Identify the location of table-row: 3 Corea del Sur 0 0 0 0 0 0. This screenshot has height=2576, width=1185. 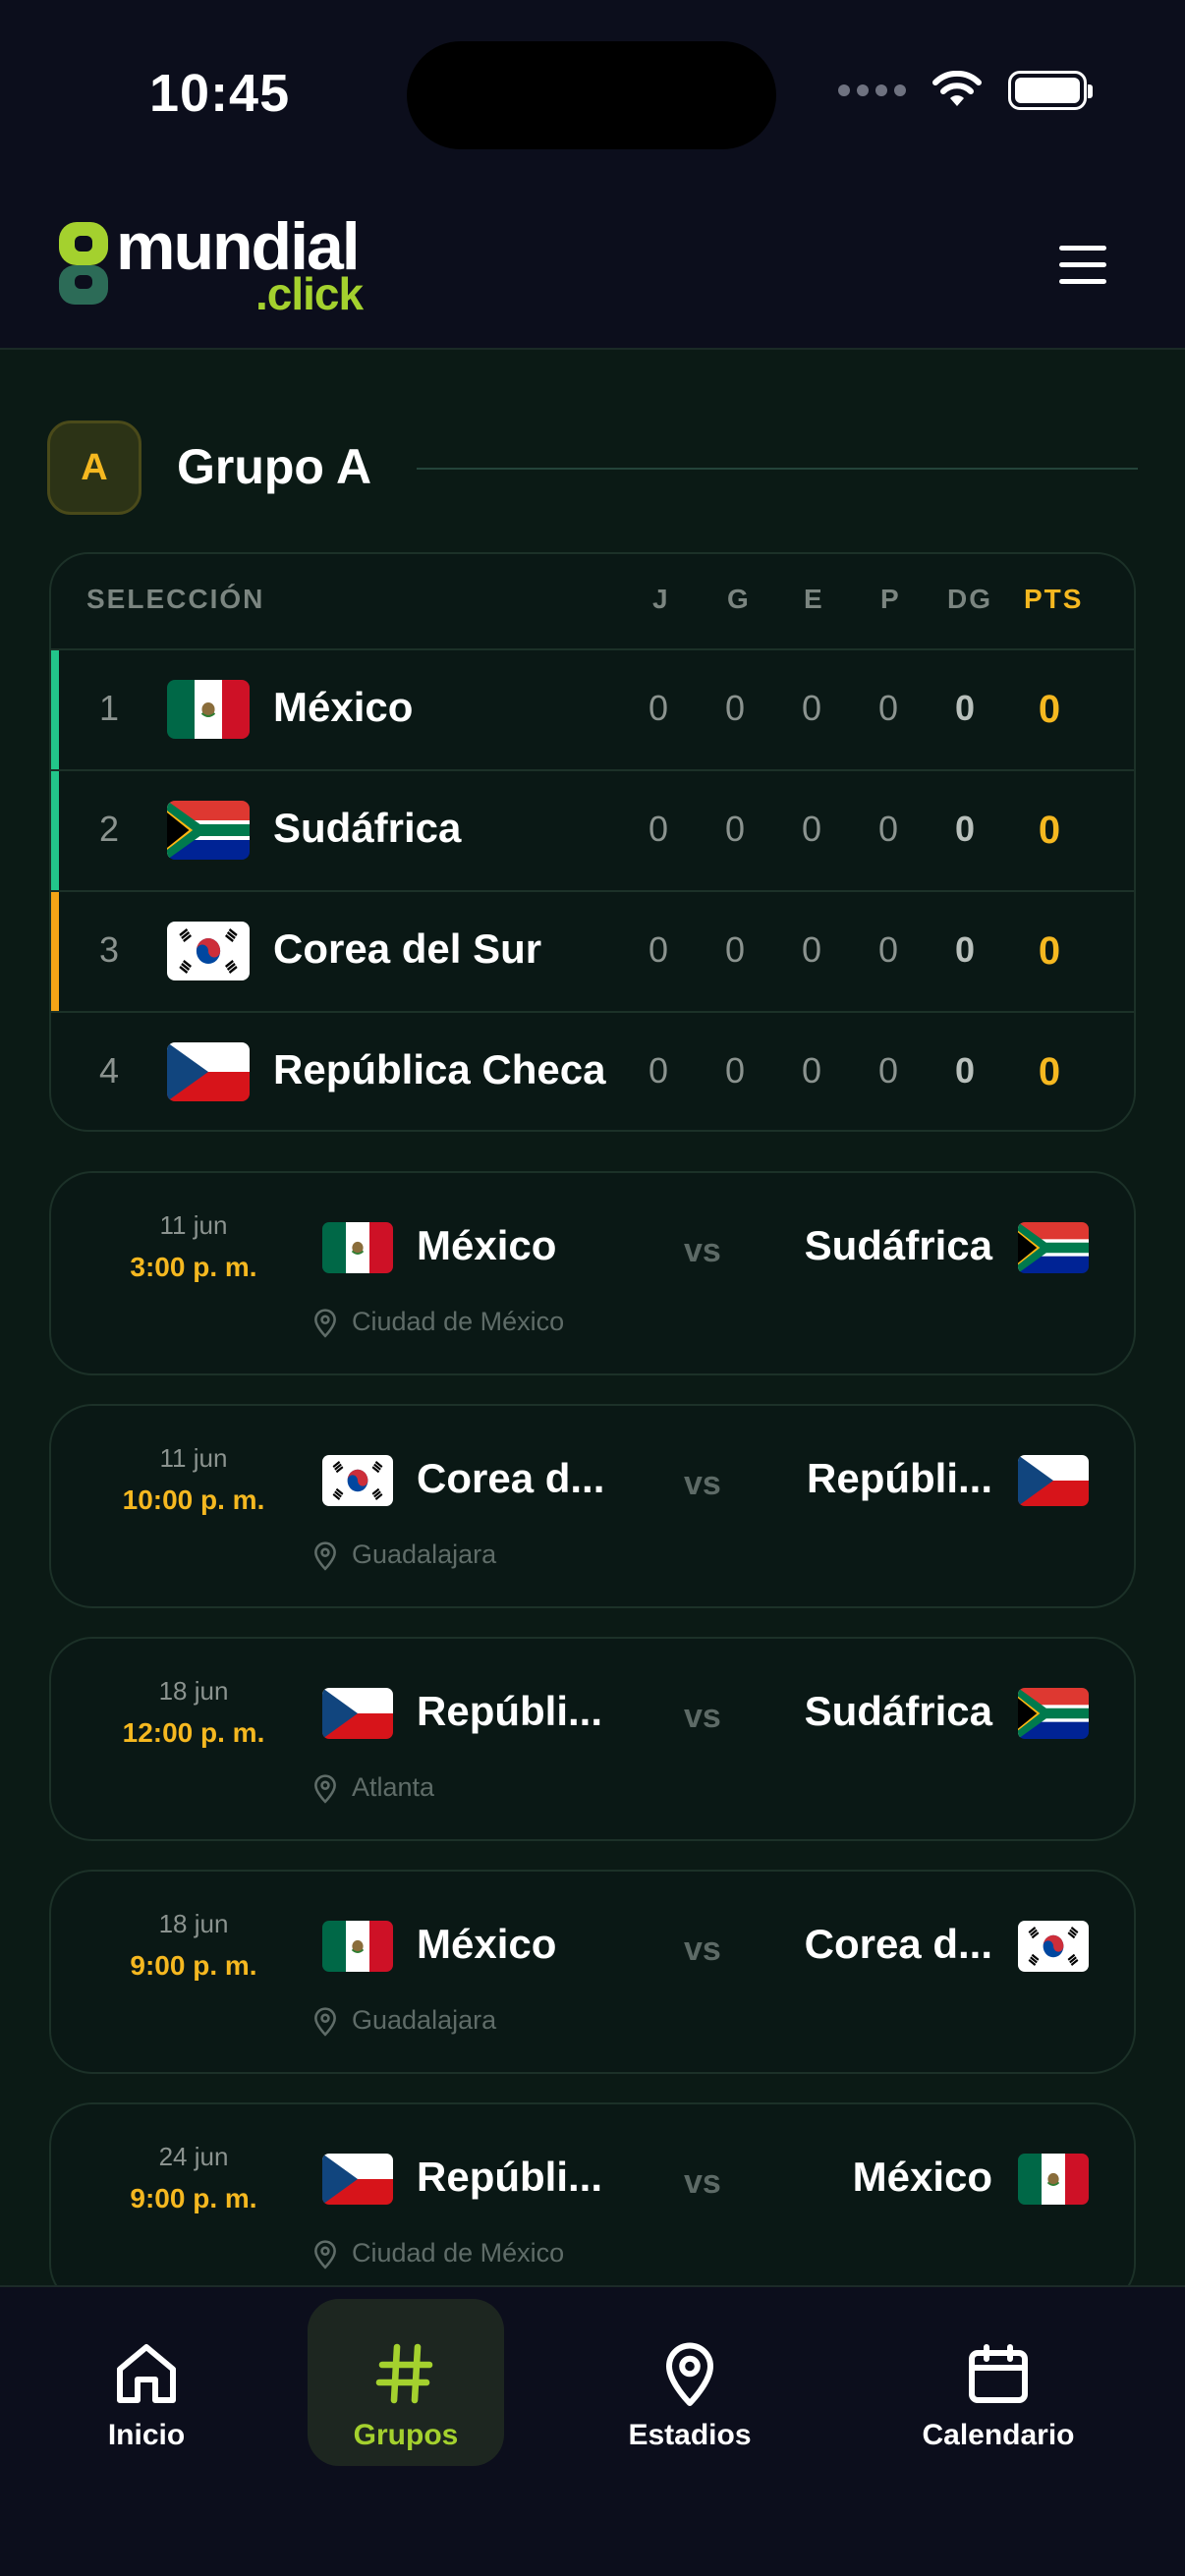
(592, 952).